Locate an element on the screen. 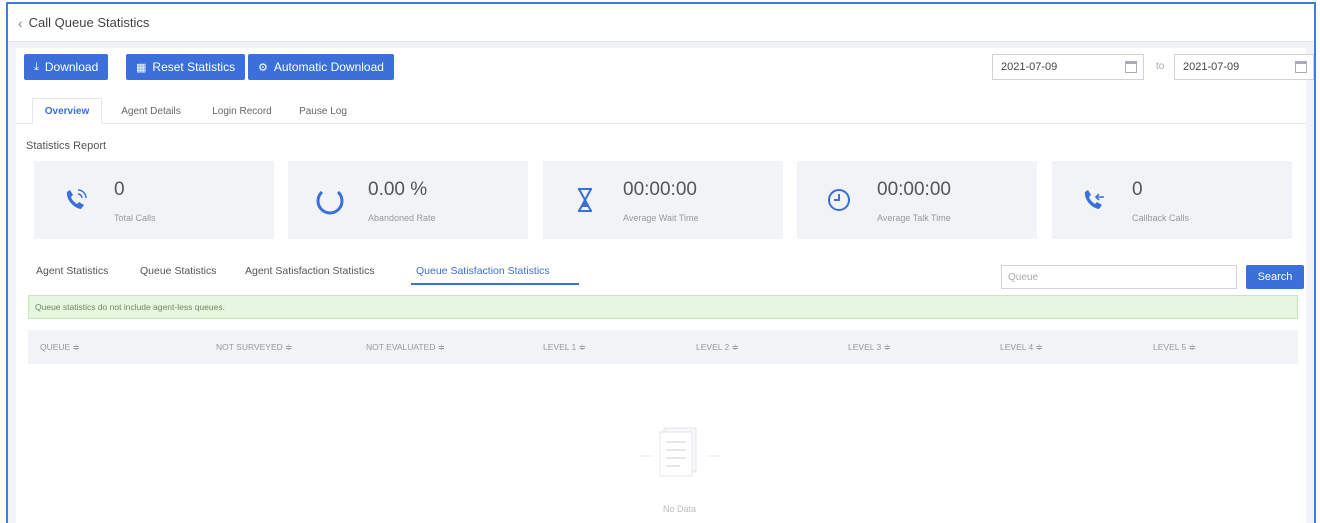 The height and width of the screenshot is (523, 1320). download-button: ⤓ Download is located at coordinates (66, 67).